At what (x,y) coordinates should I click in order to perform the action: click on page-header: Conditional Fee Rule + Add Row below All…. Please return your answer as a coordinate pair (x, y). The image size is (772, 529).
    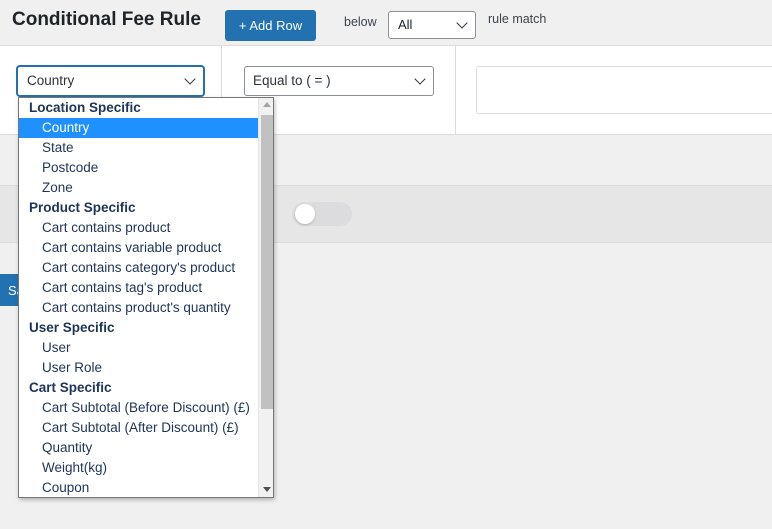
    Looking at the image, I should click on (386, 23).